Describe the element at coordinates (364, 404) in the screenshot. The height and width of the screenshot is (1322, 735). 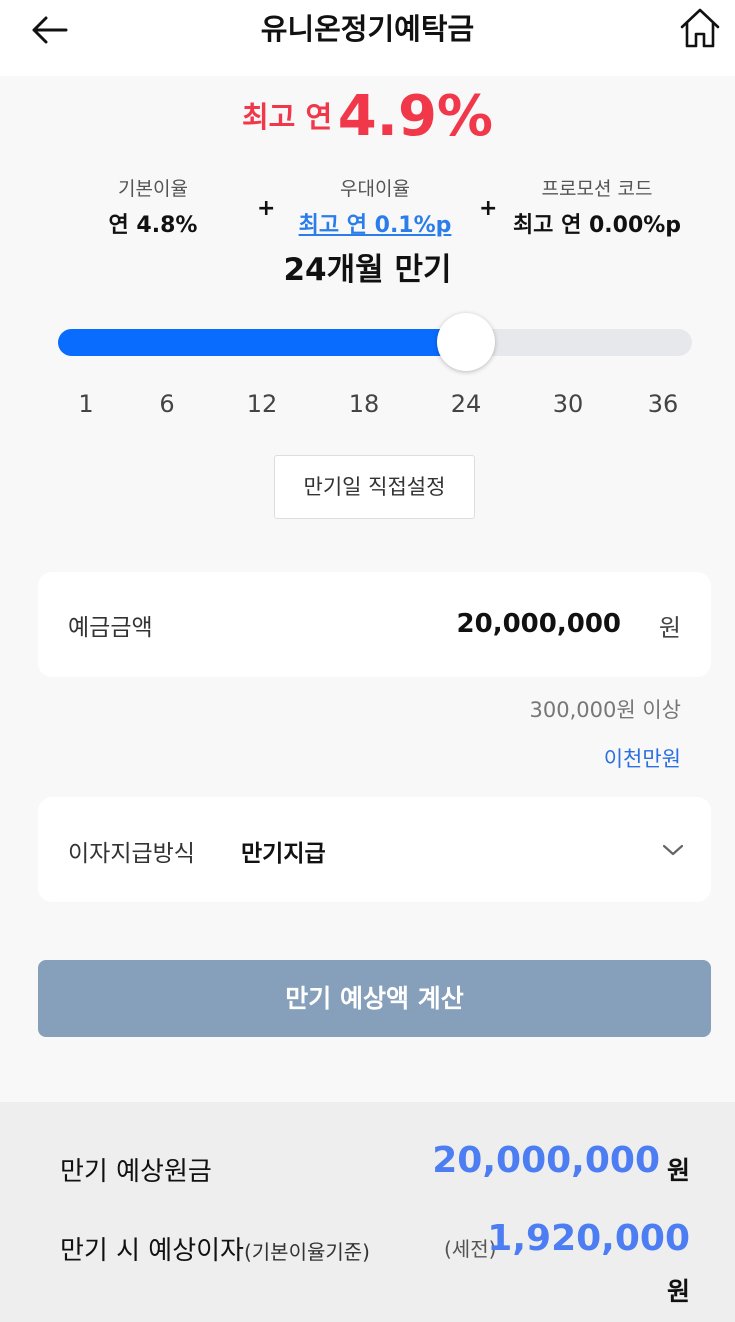
I see `term-tick-18: 18` at that location.